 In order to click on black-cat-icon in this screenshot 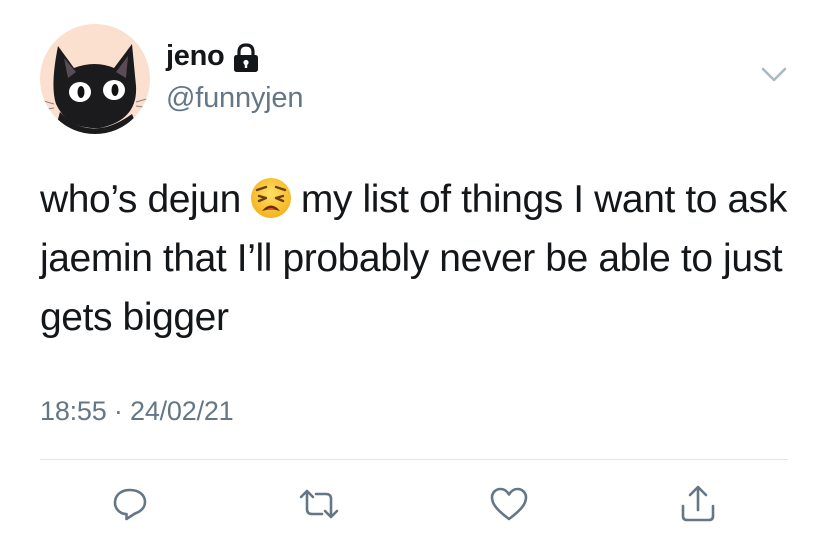, I will do `click(95, 89)`.